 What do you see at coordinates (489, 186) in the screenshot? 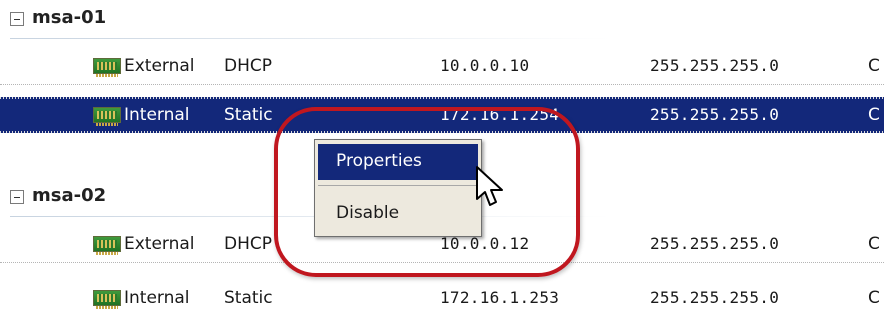
I see `mouse-pointer-icon` at bounding box center [489, 186].